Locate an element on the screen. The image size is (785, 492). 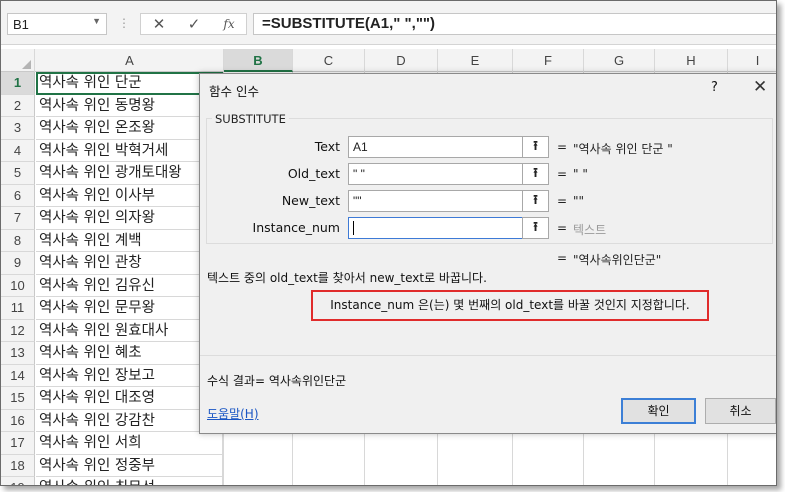
table-row: 18 역사속 위인 정중부 is located at coordinates (388, 465).